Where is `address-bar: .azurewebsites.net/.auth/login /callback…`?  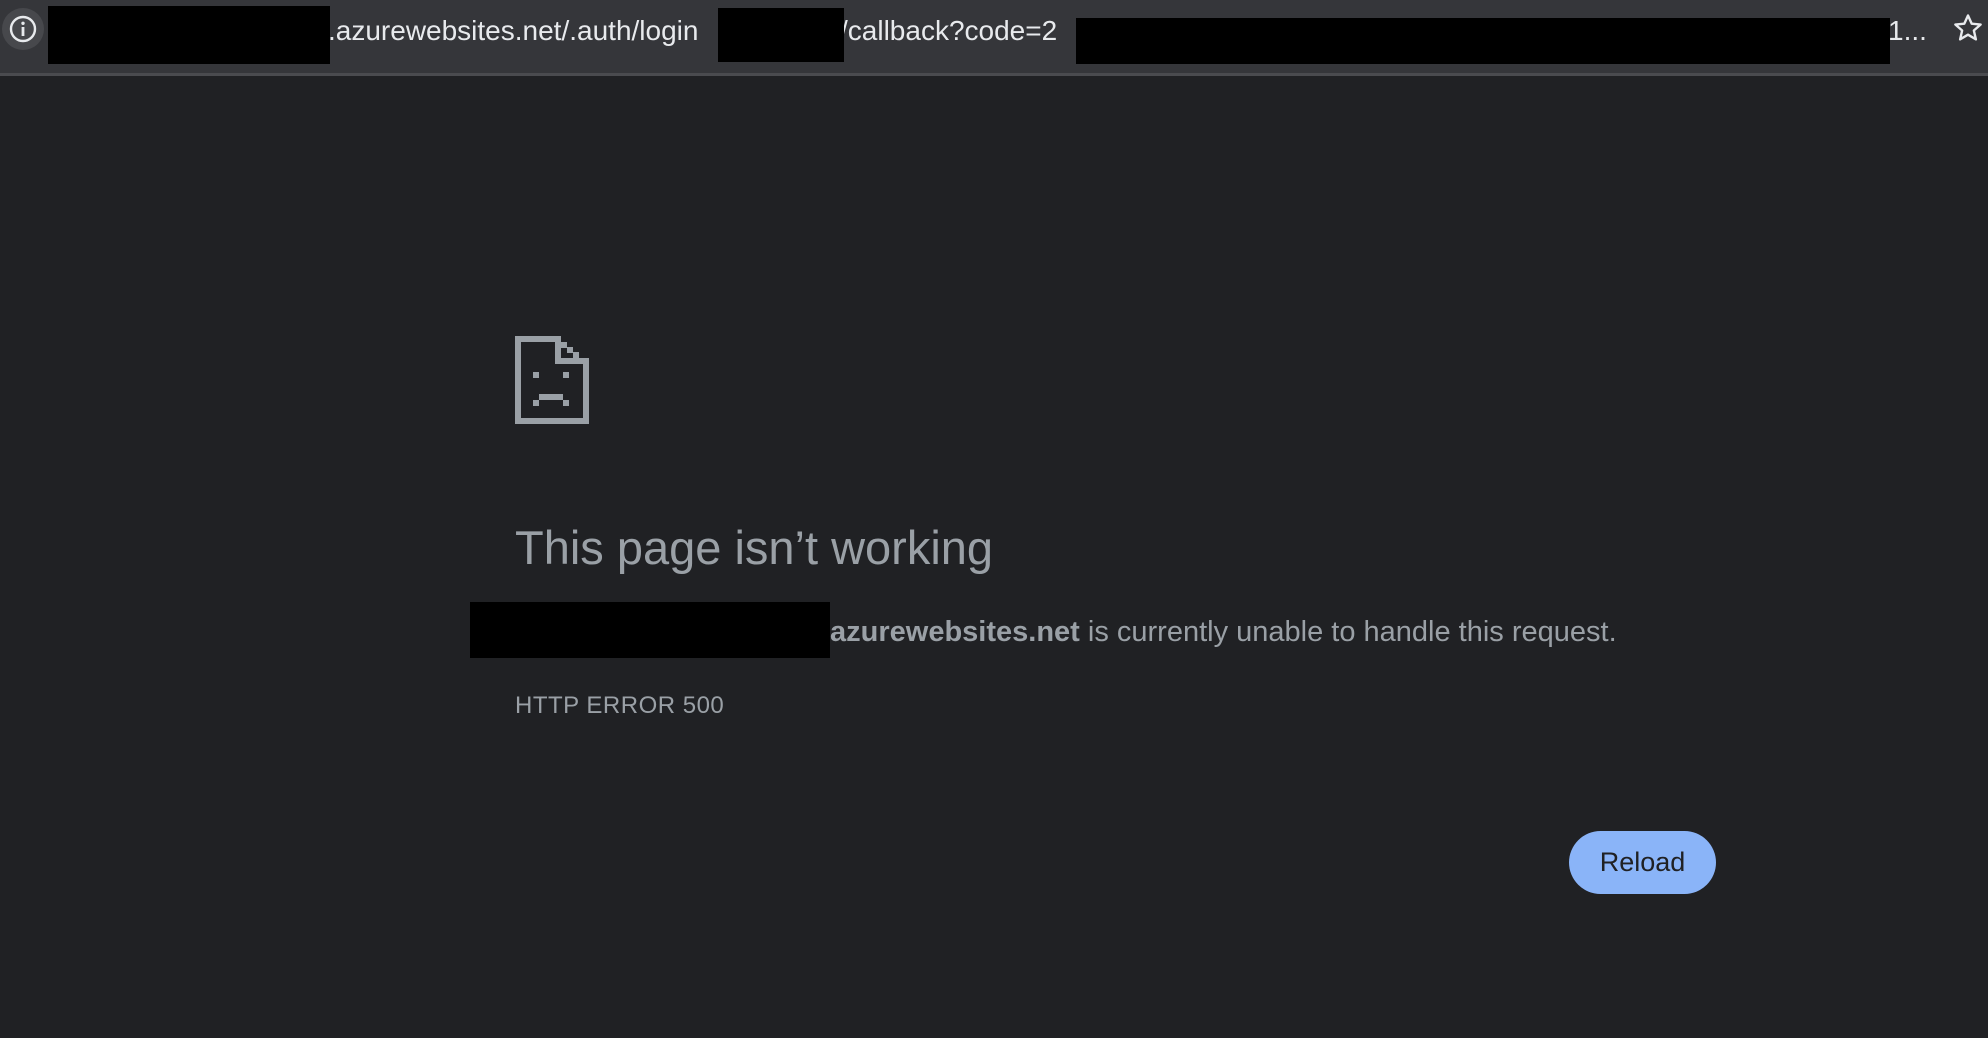
address-bar: .azurewebsites.net/.auth/login /callback… is located at coordinates (994, 38).